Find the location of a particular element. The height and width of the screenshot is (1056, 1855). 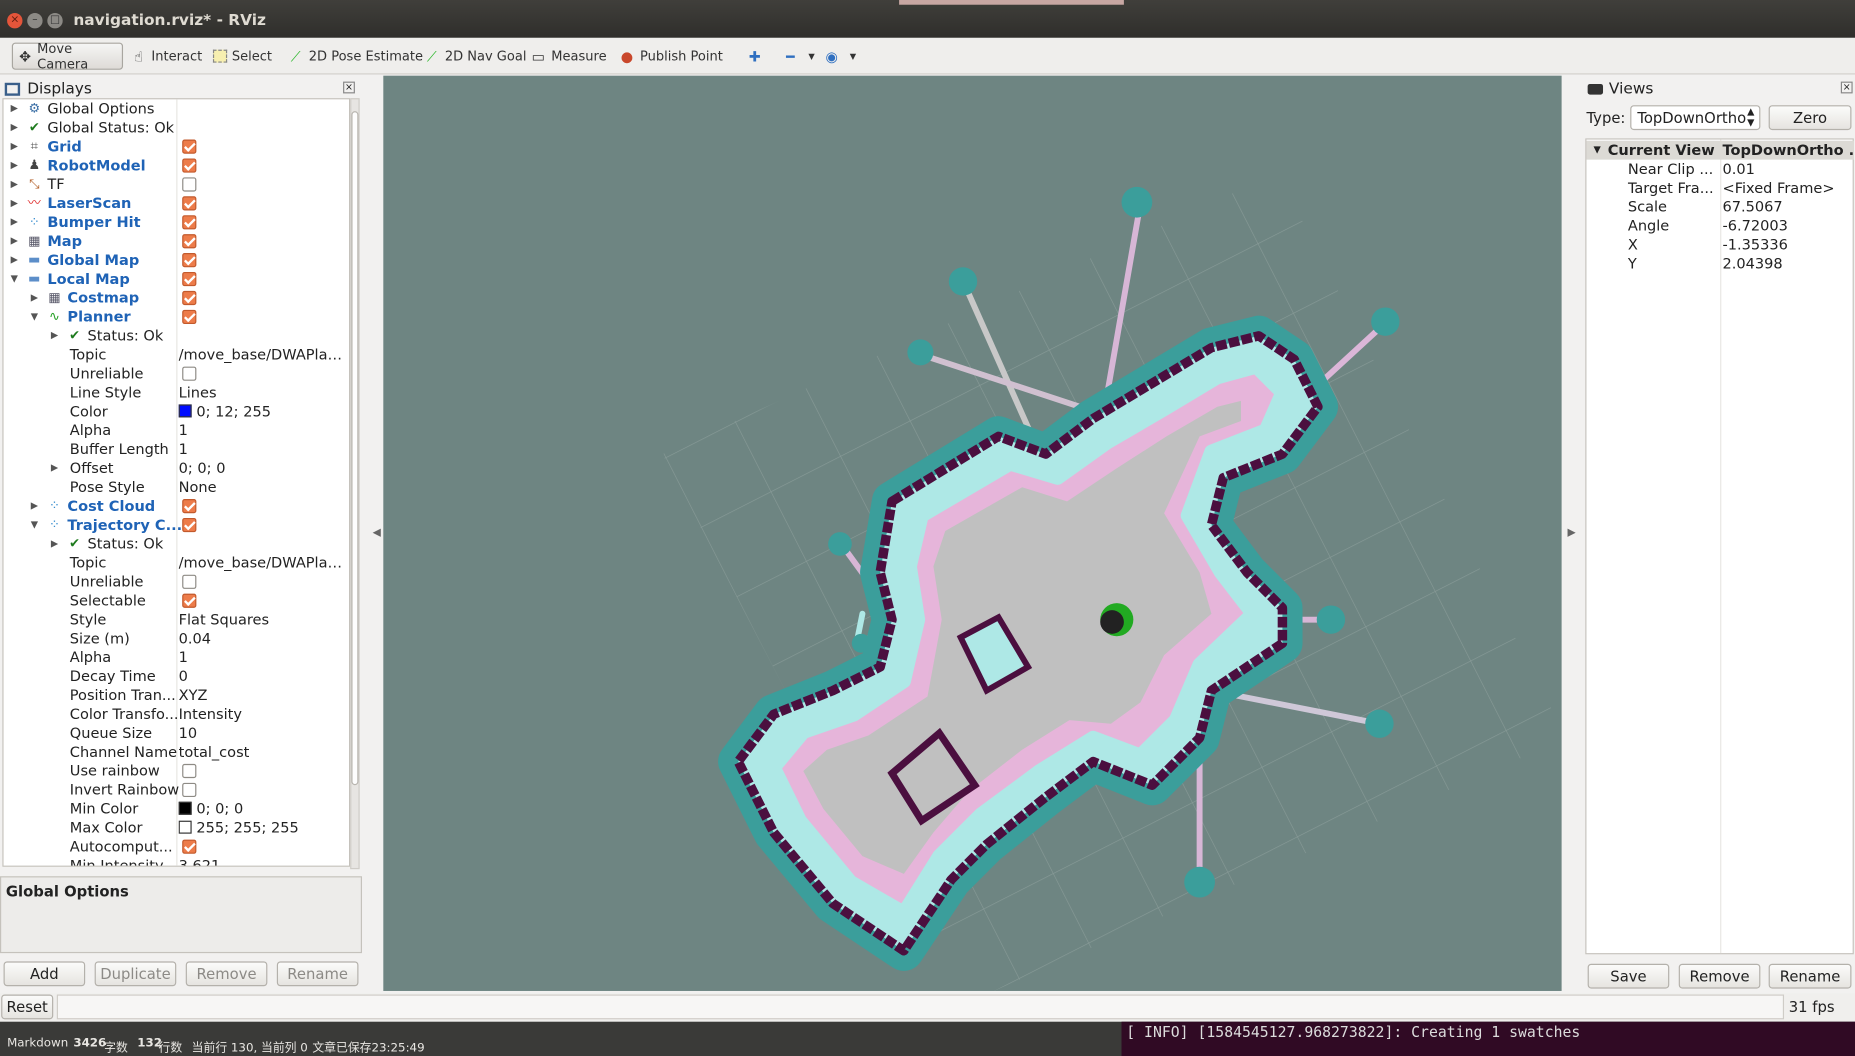

collapse-right-icon: ▶ is located at coordinates (1572, 533).